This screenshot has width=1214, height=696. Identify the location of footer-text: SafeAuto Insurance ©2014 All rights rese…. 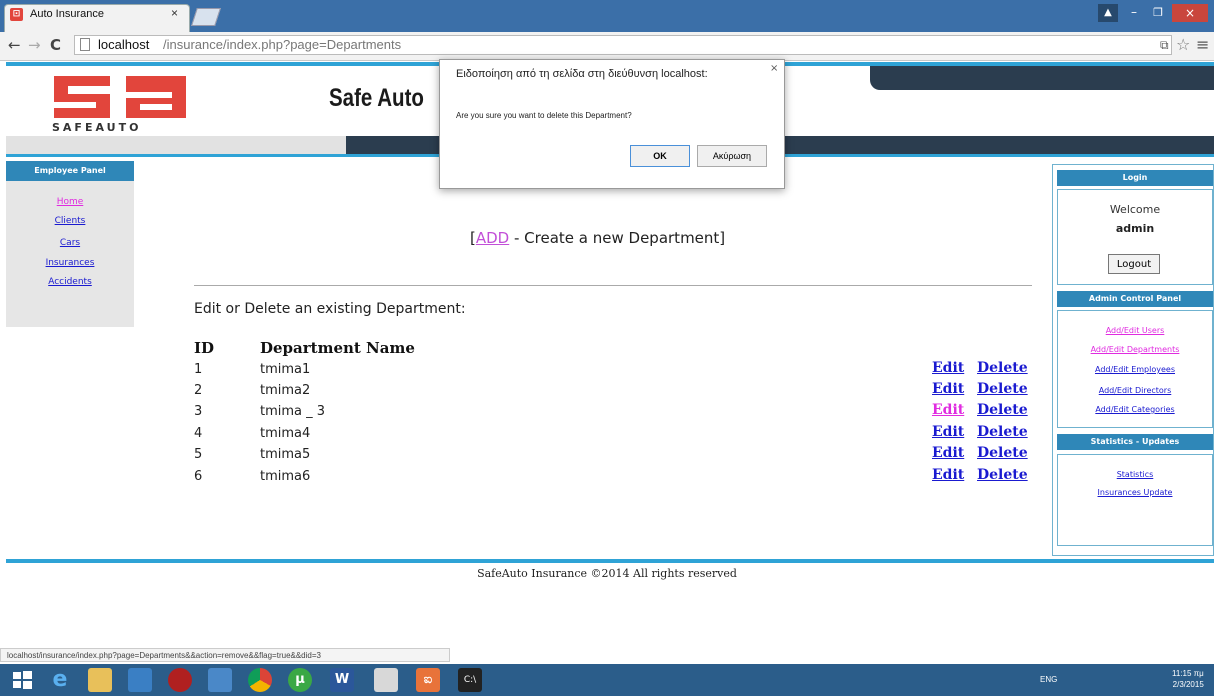
(607, 573).